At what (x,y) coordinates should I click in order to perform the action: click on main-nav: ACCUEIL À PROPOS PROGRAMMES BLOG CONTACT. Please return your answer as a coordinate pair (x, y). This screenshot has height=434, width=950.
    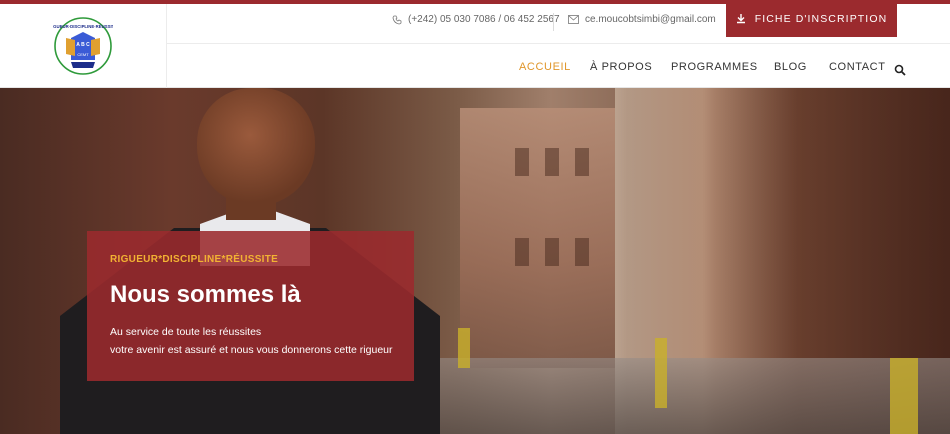
    Looking at the image, I should click on (558, 66).